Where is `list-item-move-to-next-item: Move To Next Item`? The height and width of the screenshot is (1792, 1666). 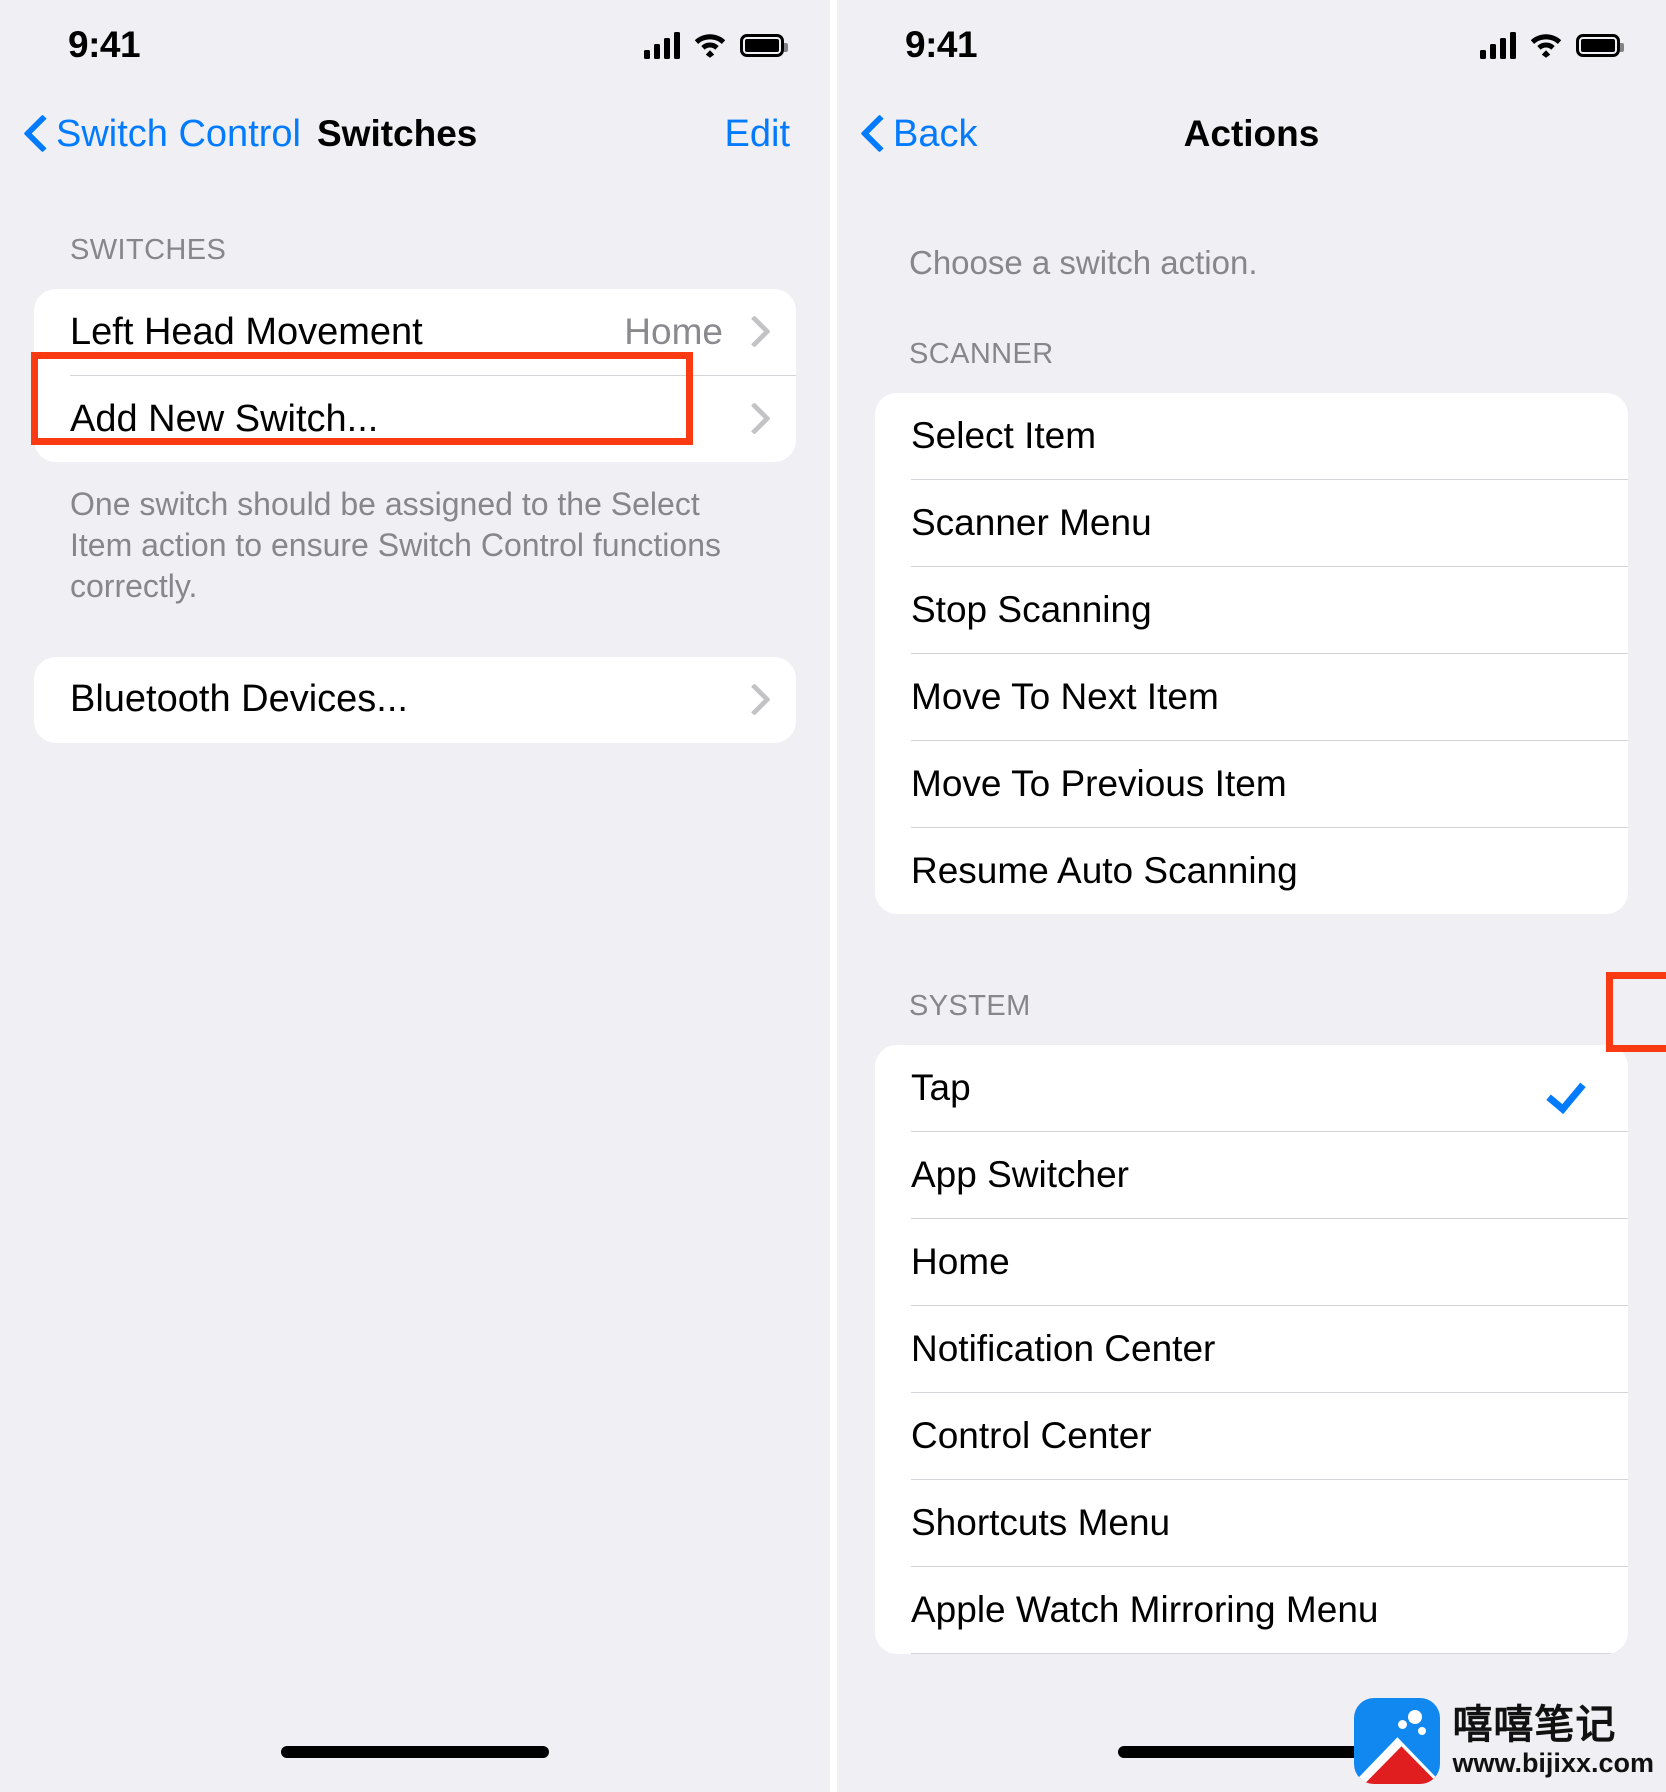 list-item-move-to-next-item: Move To Next Item is located at coordinates (1251, 697).